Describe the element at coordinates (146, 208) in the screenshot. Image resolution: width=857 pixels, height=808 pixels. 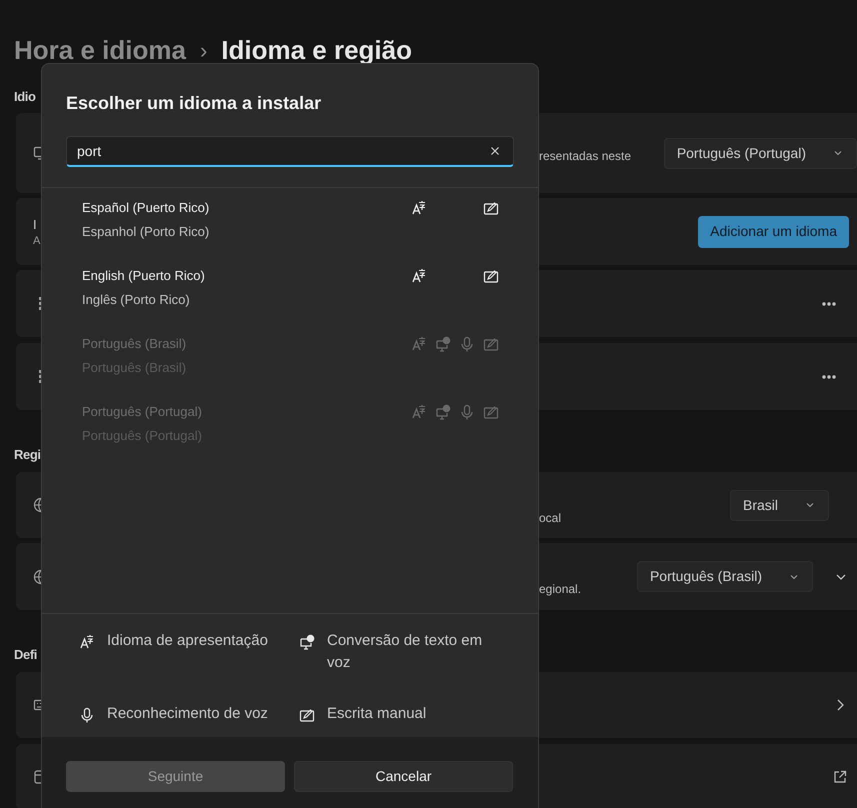
I see `language-name: Español (Puerto Rico)` at that location.